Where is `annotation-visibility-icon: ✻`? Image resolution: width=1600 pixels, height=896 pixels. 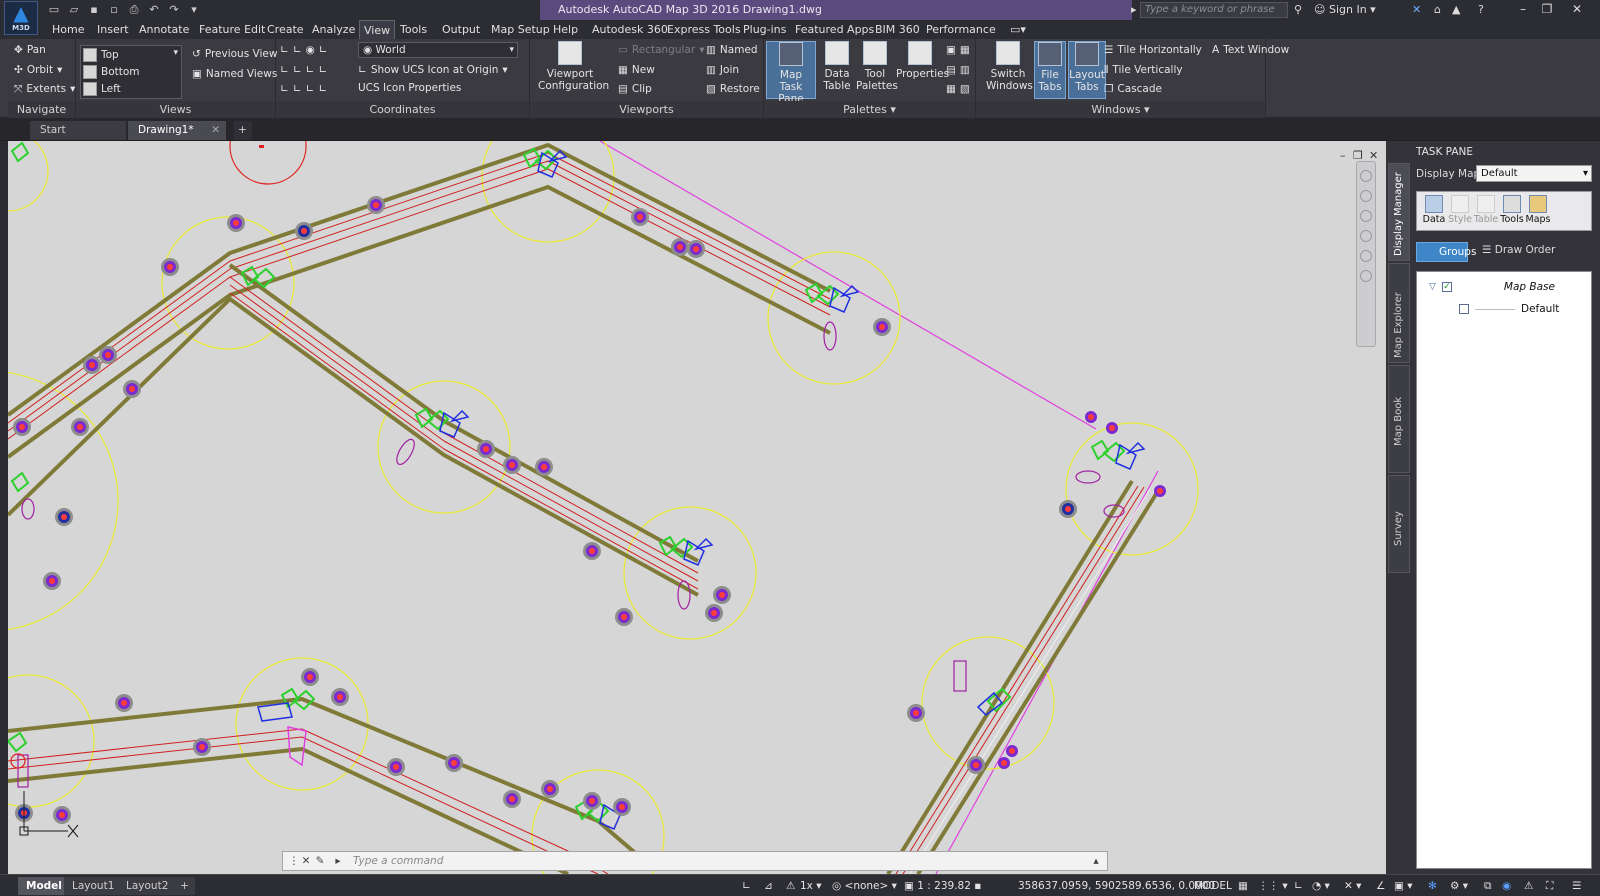 annotation-visibility-icon: ✻ is located at coordinates (1432, 886).